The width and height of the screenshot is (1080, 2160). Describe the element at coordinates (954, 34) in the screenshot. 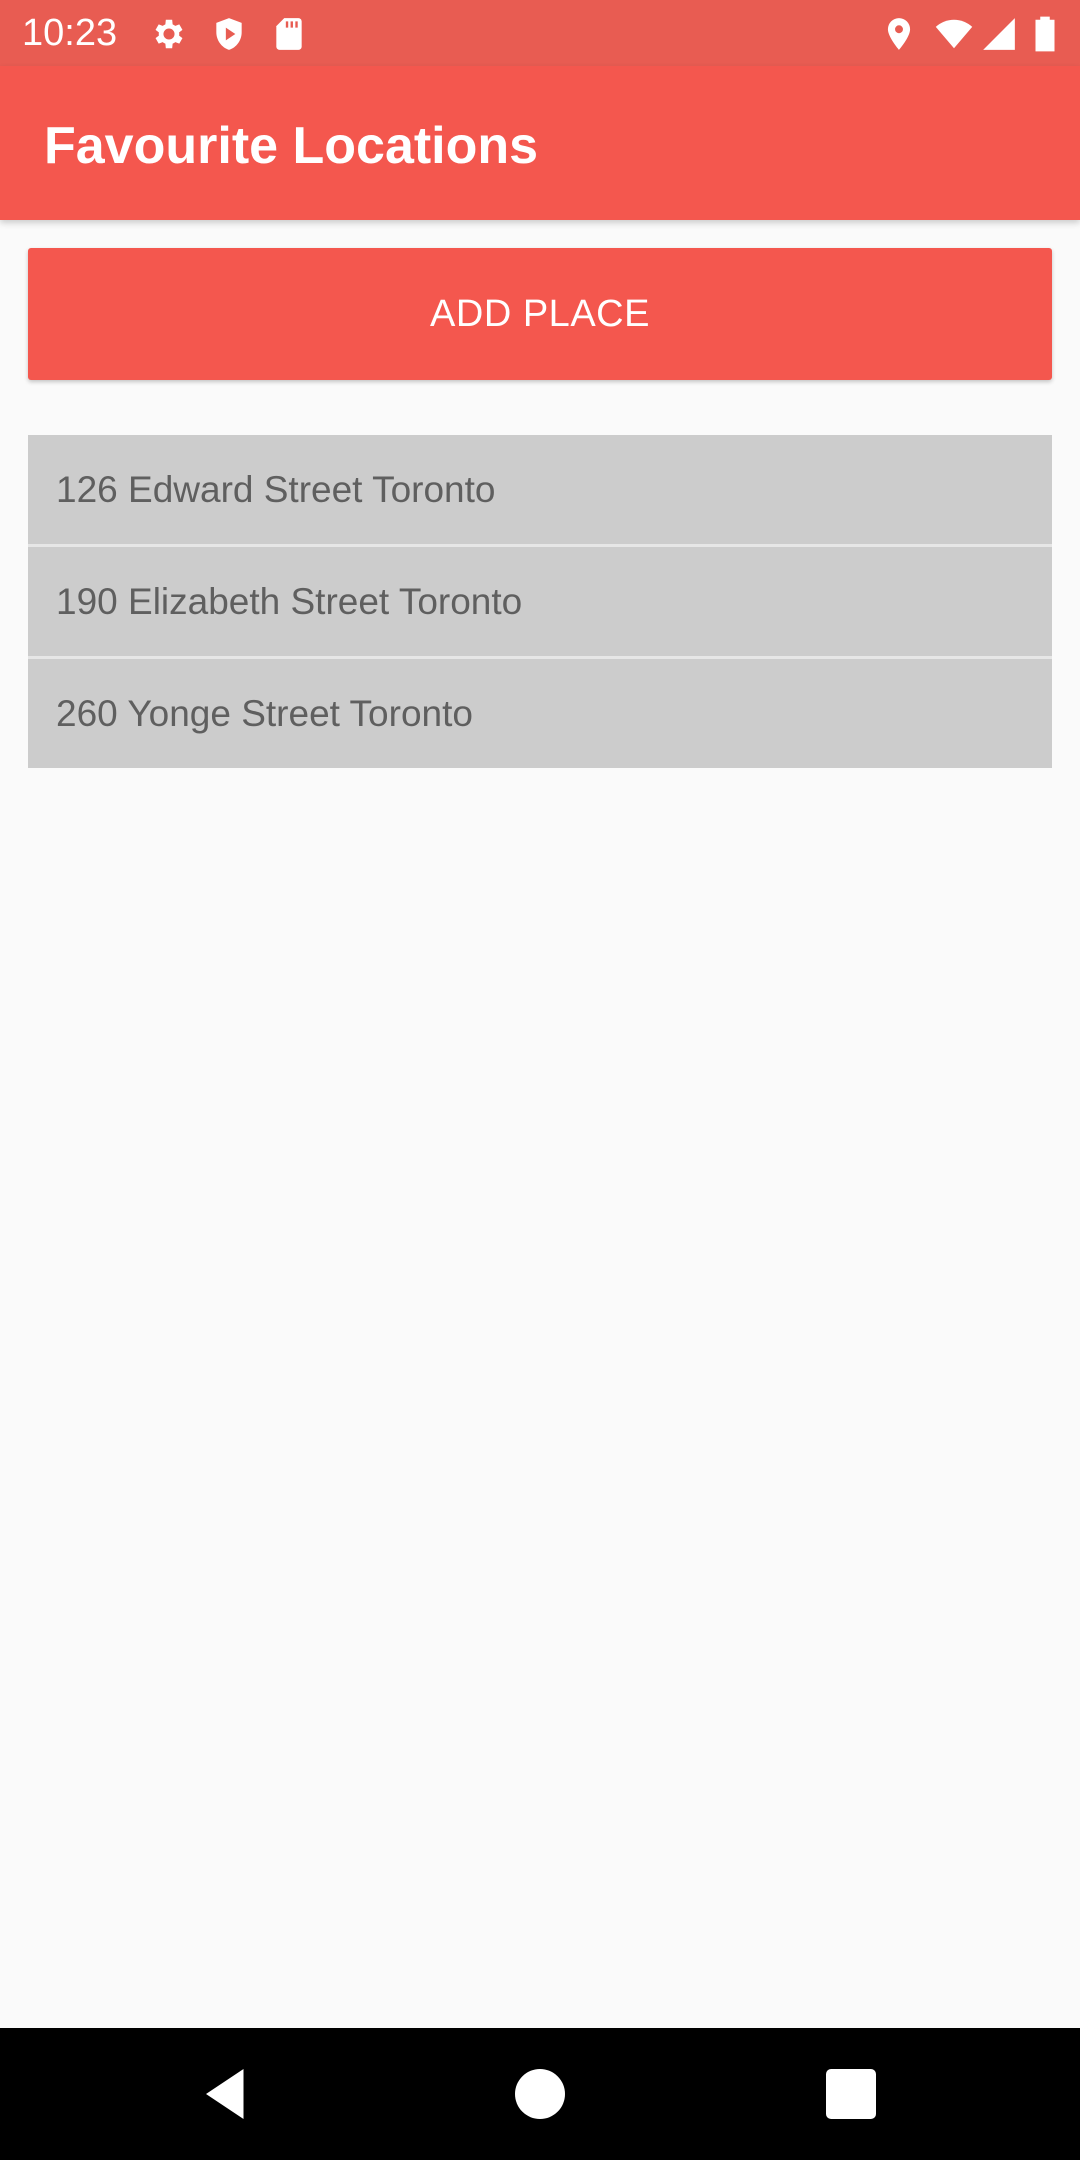

I see `wifi-icon` at that location.